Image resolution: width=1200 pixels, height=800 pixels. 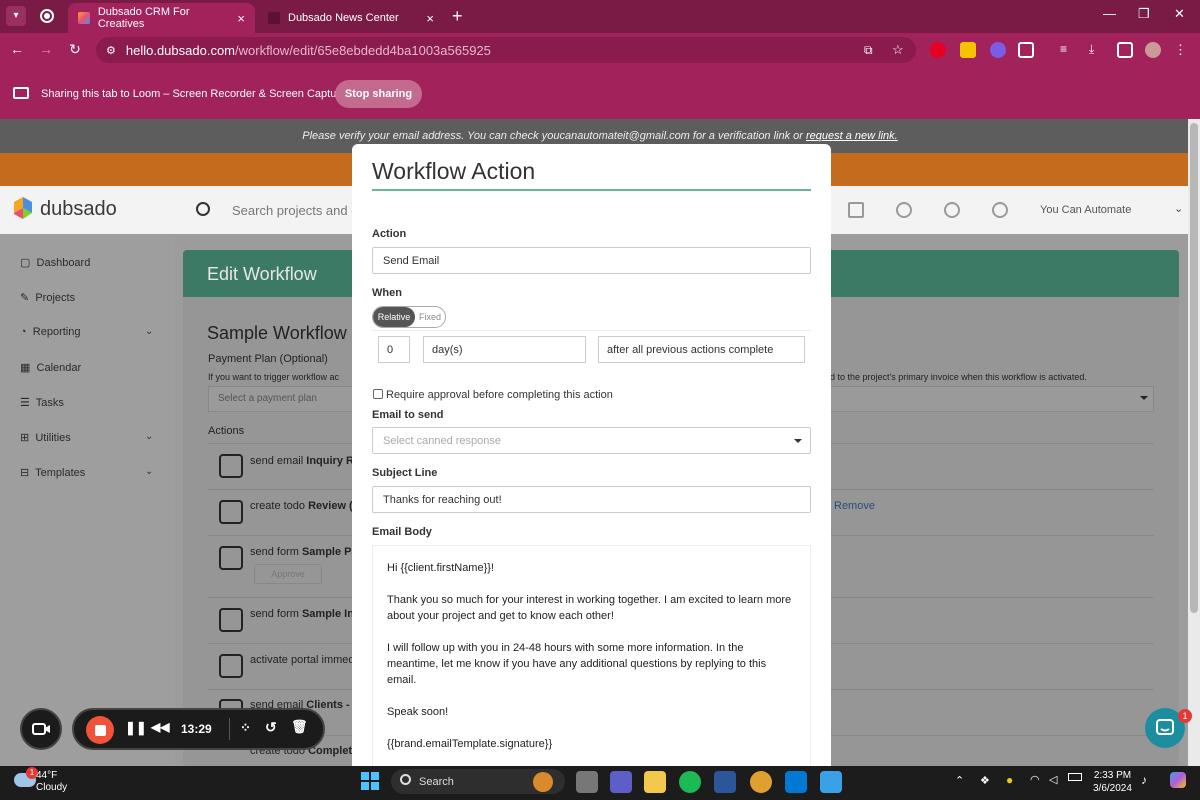 I want to click on rewind-icon: ◀◀, so click(x=160, y=727).